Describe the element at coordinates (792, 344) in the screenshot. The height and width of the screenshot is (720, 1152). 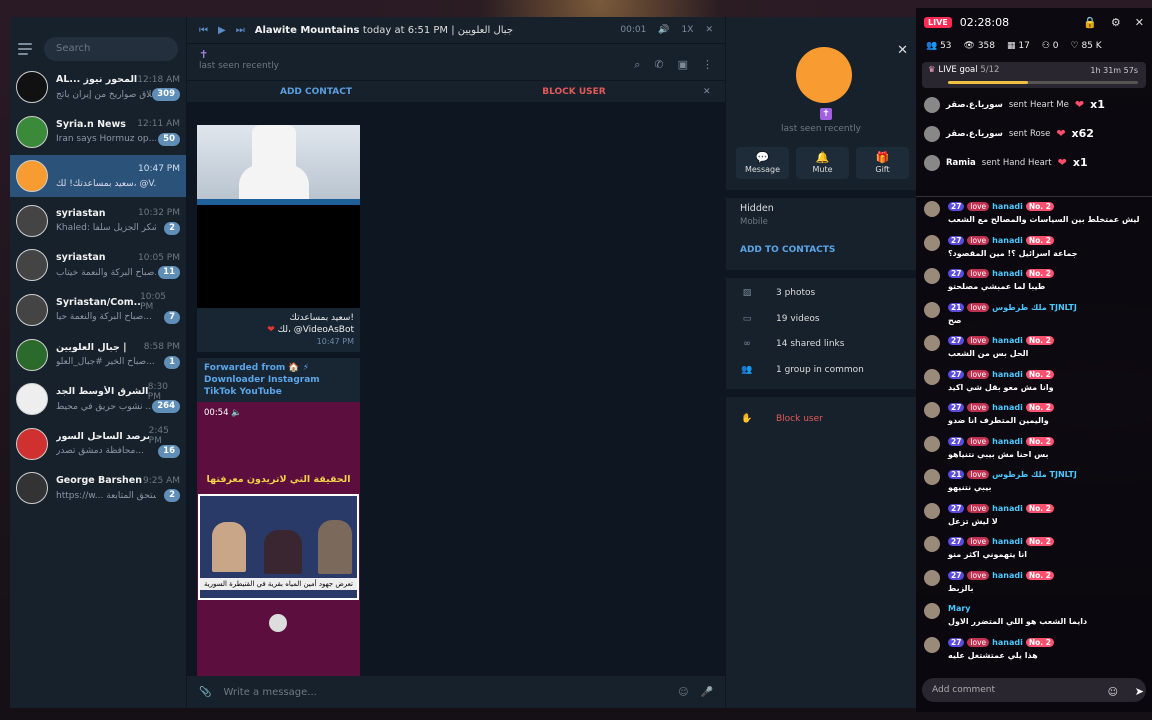
I see `links-row: ∞ 14 shared links` at that location.